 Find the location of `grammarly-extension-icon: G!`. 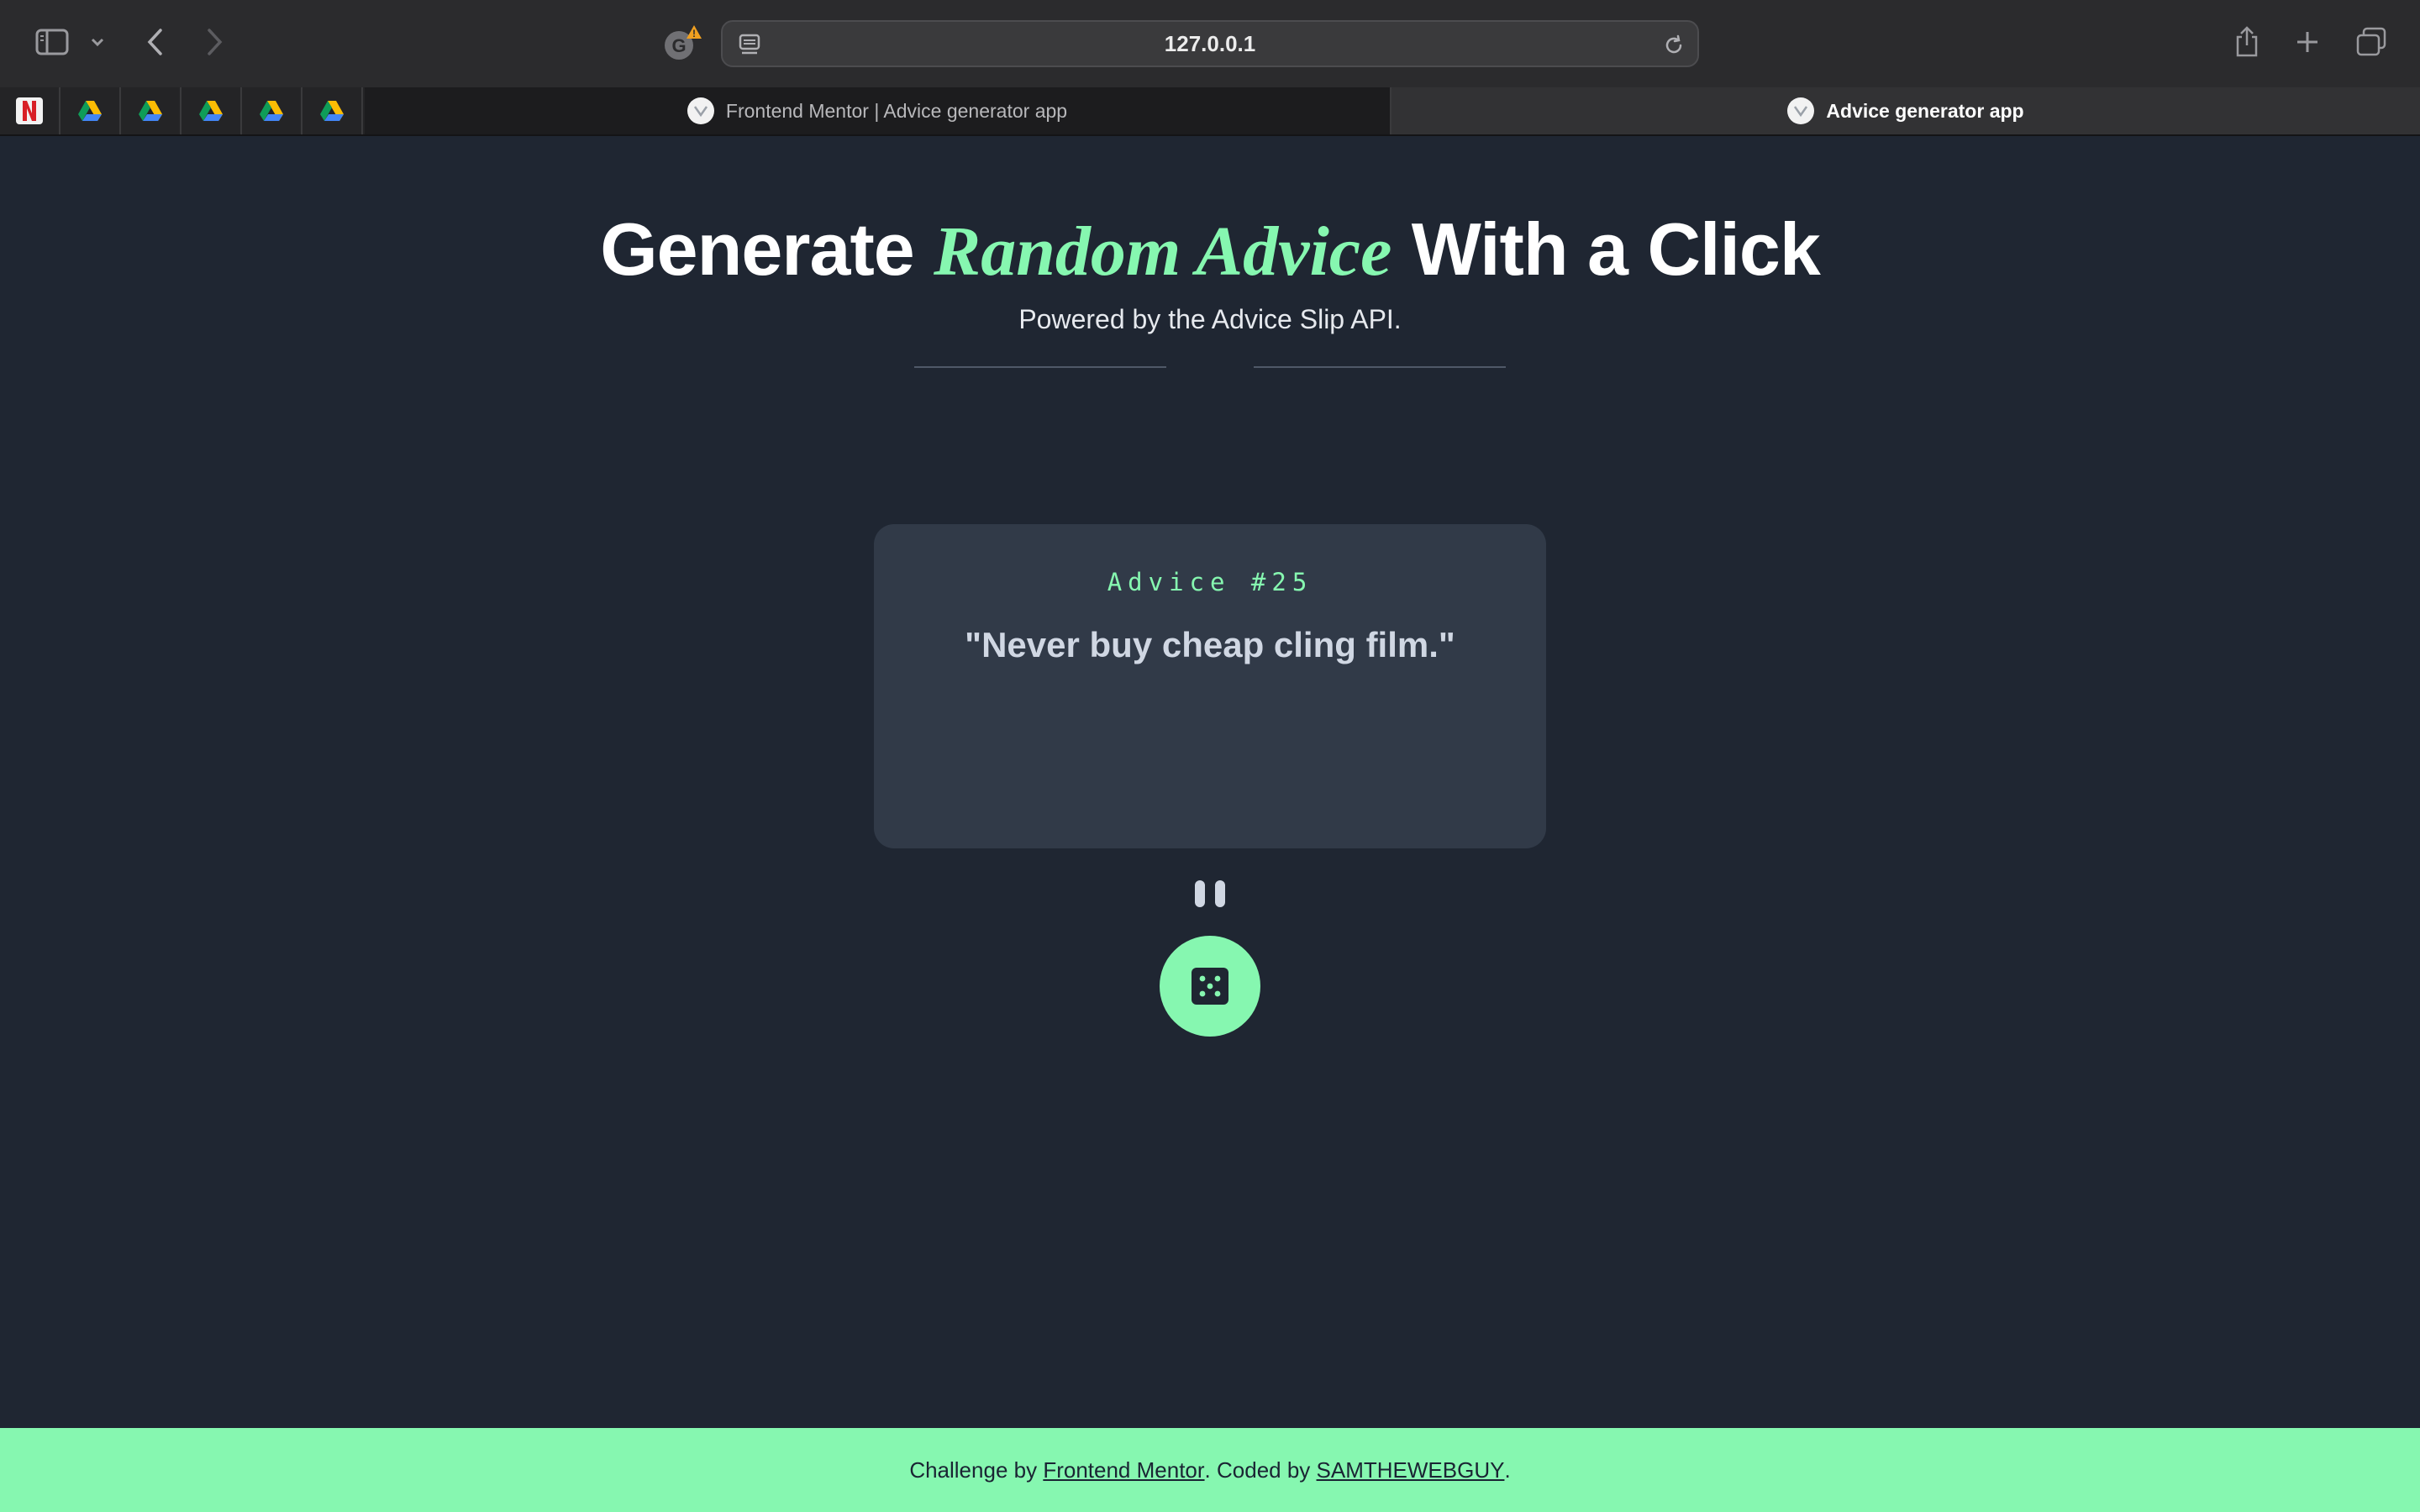

grammarly-extension-icon: G! is located at coordinates (682, 44).